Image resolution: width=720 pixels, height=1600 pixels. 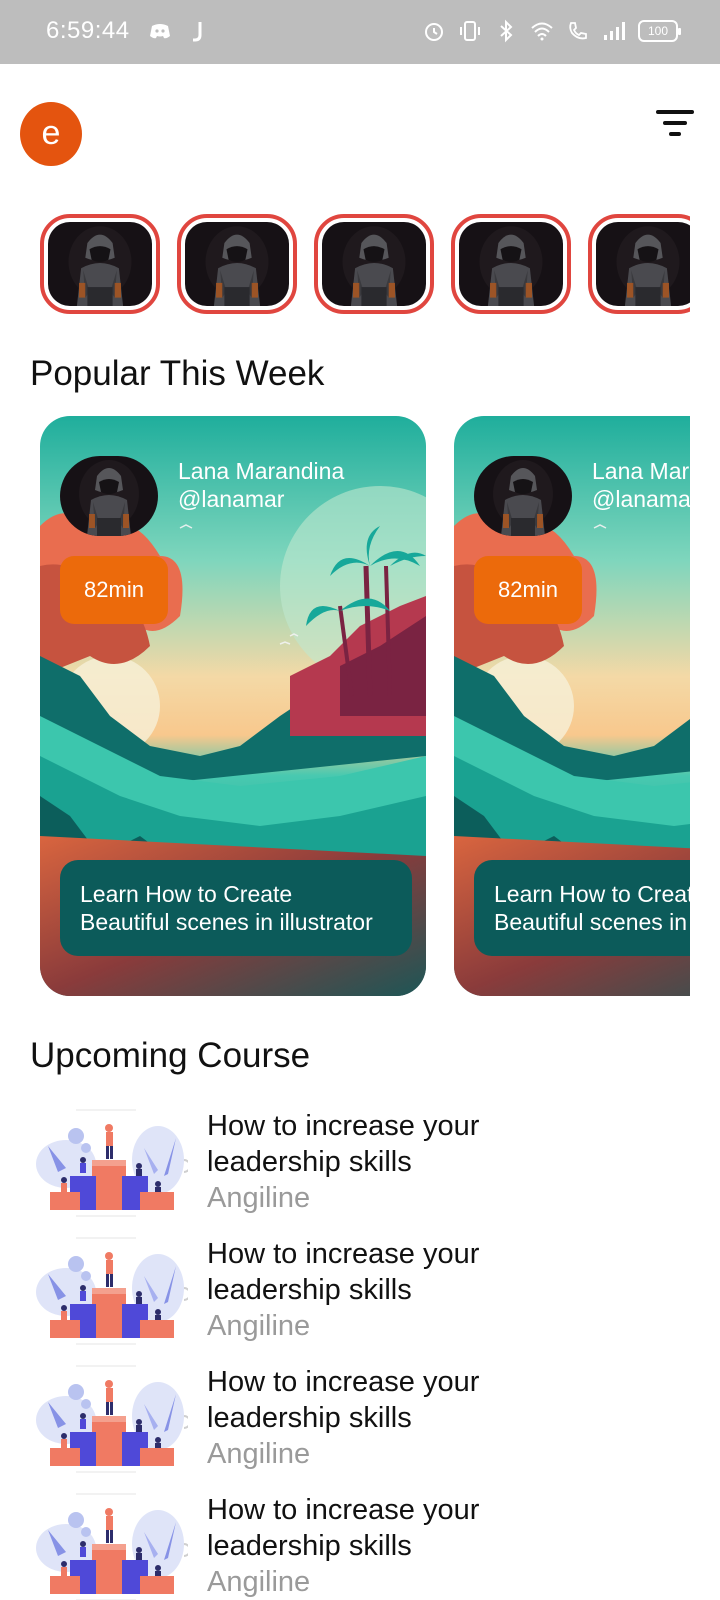 What do you see at coordinates (160, 31) in the screenshot?
I see `discord-icon` at bounding box center [160, 31].